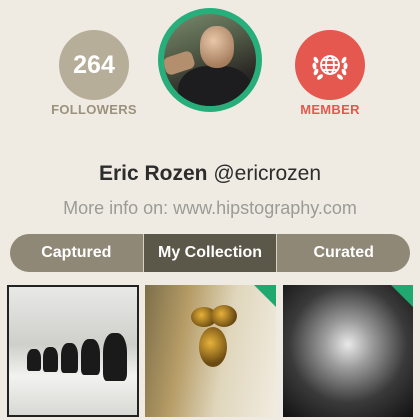 The image size is (420, 420). I want to click on followers-count: 264, so click(94, 64).